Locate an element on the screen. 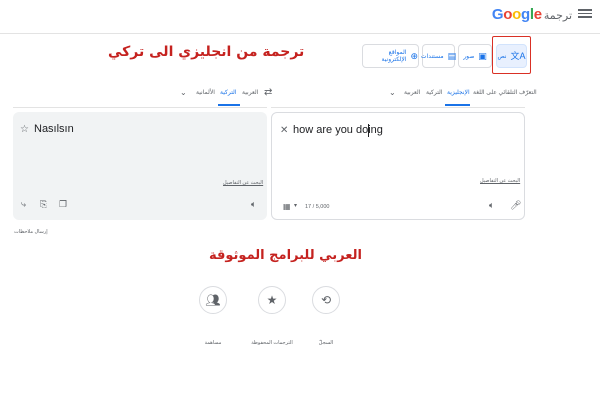  keyboard-icon: ▦ is located at coordinates (287, 207).